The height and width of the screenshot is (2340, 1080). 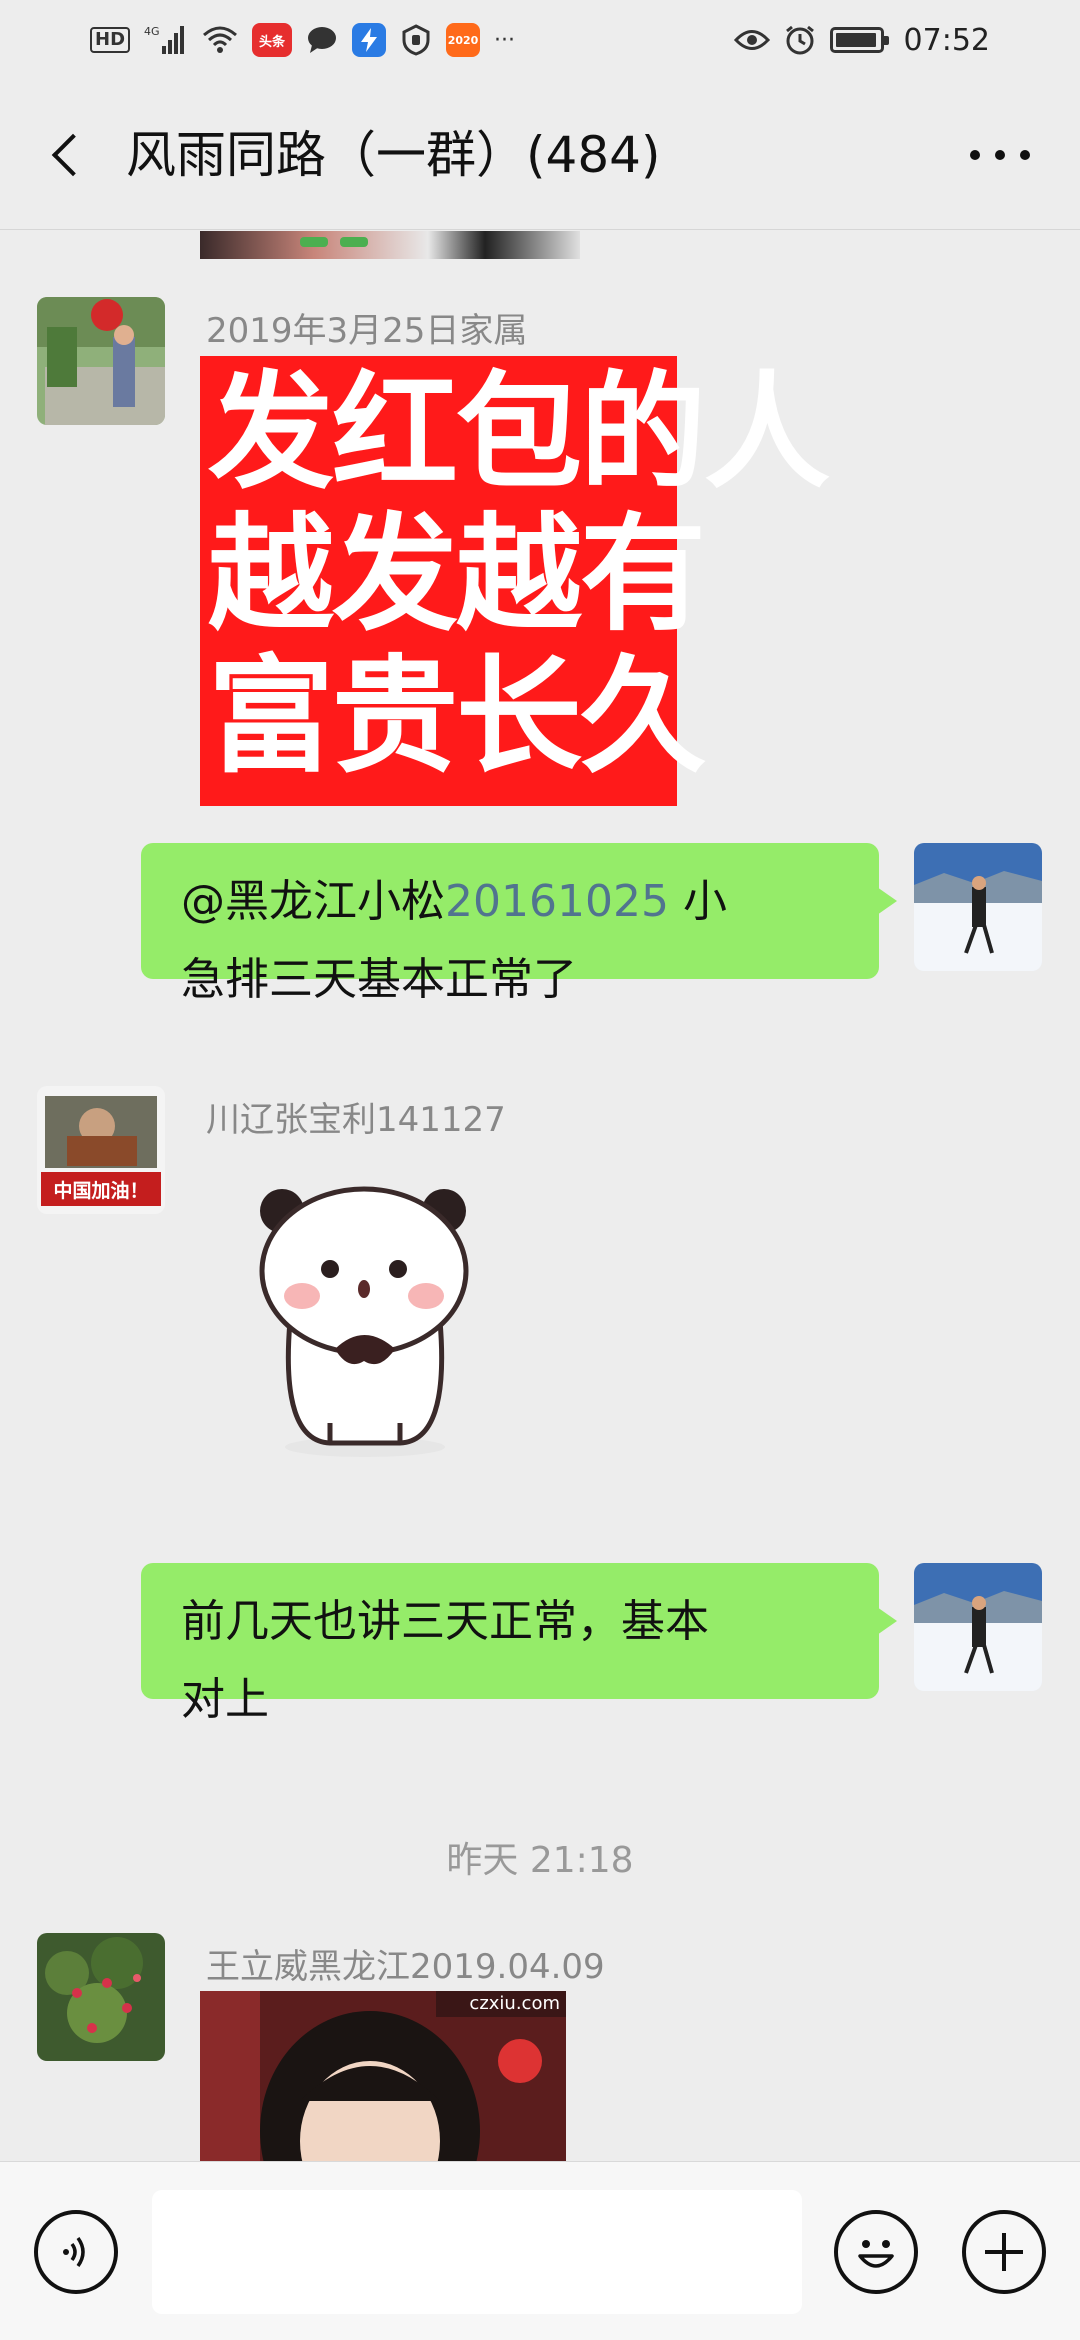 What do you see at coordinates (225, 1699) in the screenshot?
I see `message-text: 对上` at bounding box center [225, 1699].